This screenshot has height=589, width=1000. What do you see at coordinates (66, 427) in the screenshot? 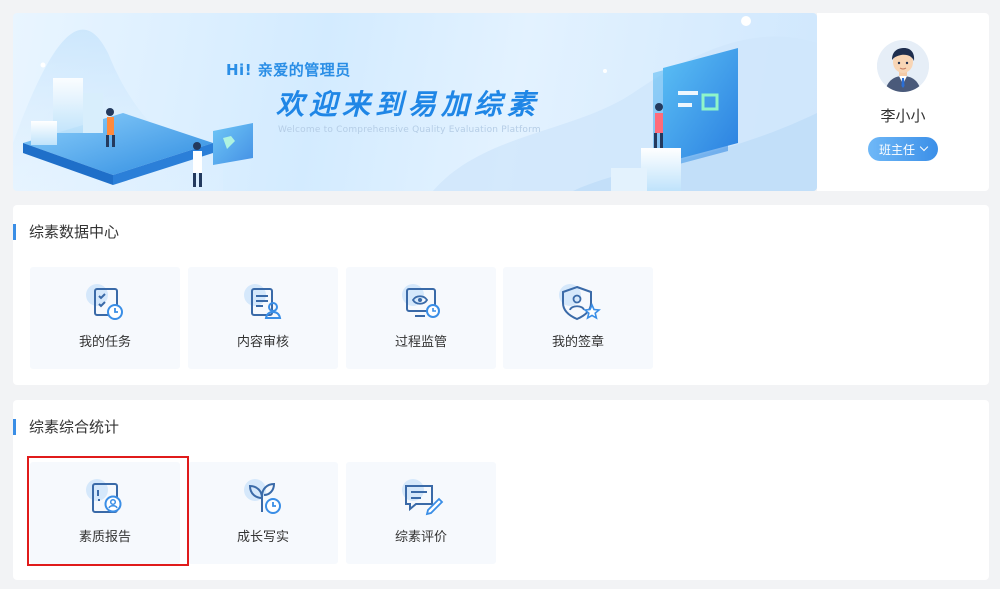
I see `section-title: 综素综合统计` at bounding box center [66, 427].